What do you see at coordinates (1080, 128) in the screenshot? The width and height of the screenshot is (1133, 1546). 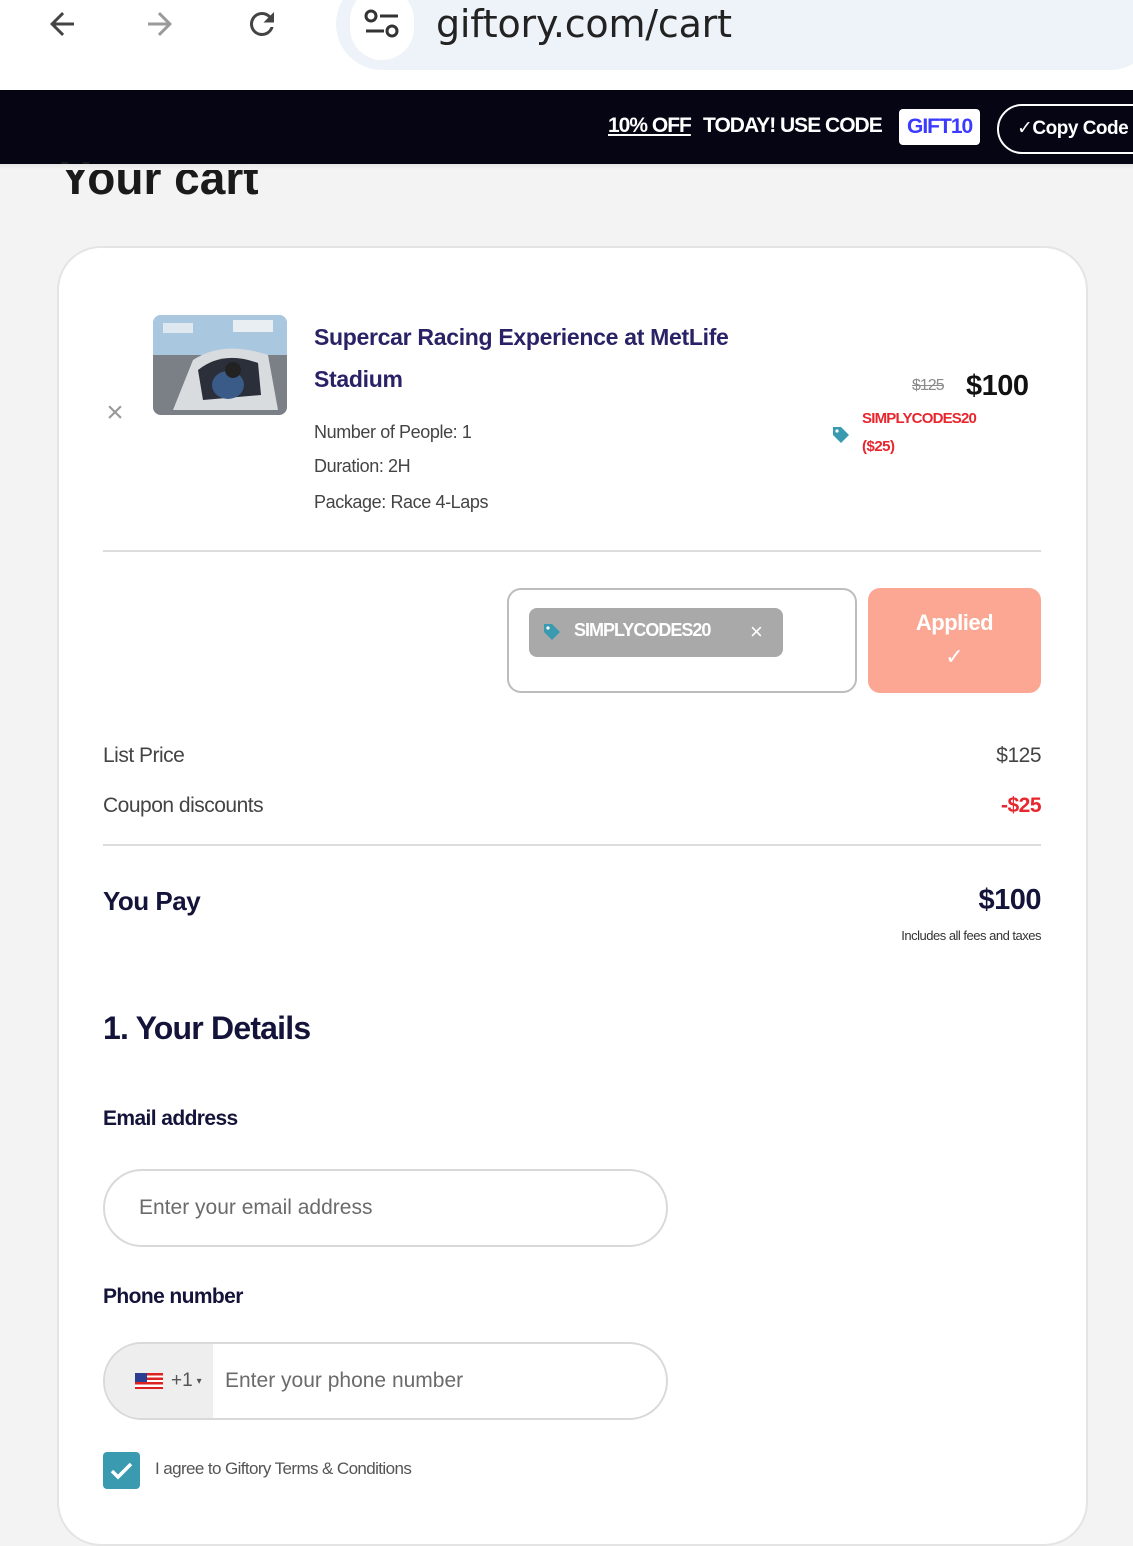 I see `copy-code-label: Copy Code` at bounding box center [1080, 128].